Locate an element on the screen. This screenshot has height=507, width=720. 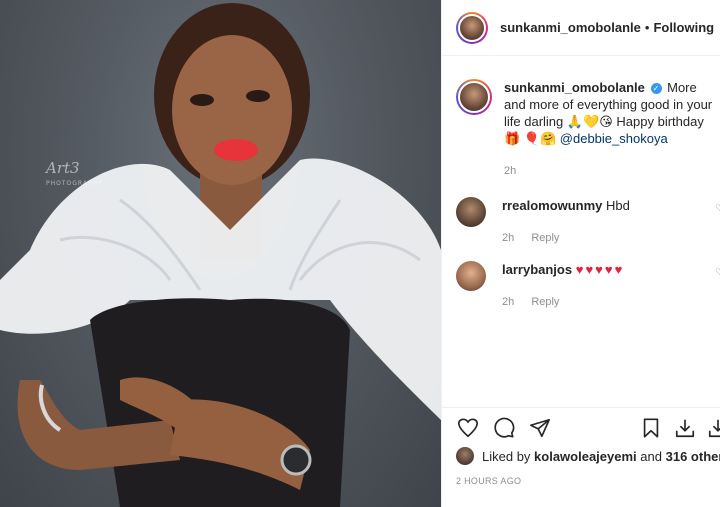
likes-others-link: 316 others is located at coordinates (693, 456).